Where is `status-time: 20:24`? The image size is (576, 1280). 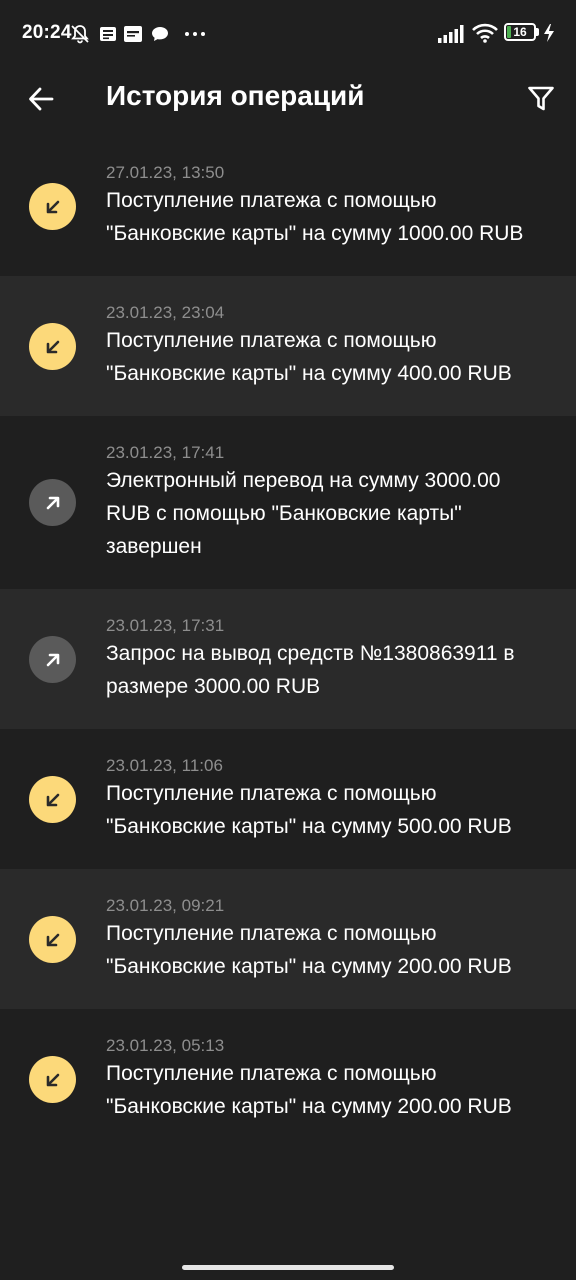 status-time: 20:24 is located at coordinates (47, 32).